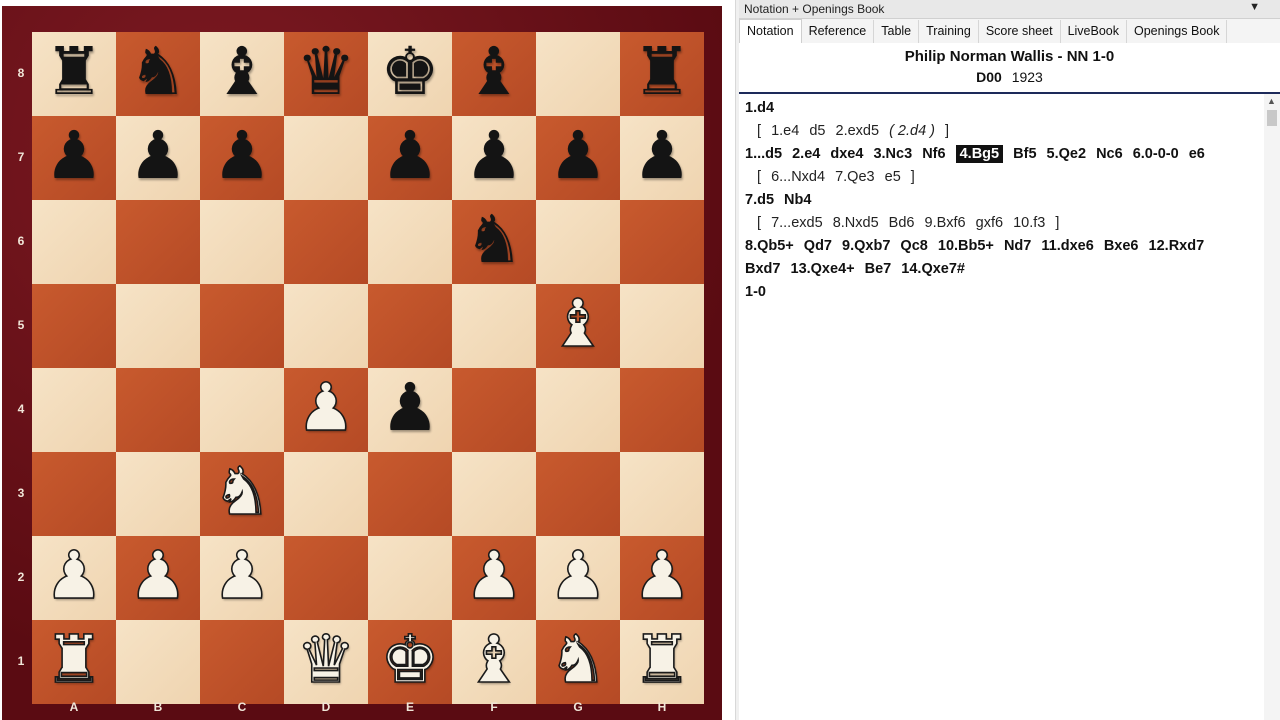 The width and height of the screenshot is (1280, 720). I want to click on square-h5, so click(662, 326).